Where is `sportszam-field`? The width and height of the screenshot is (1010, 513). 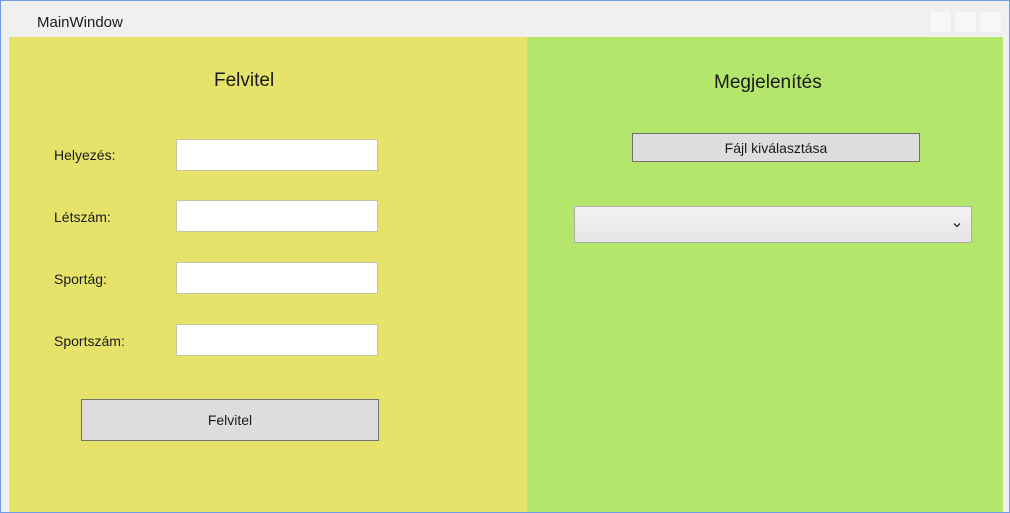 sportszam-field is located at coordinates (277, 340).